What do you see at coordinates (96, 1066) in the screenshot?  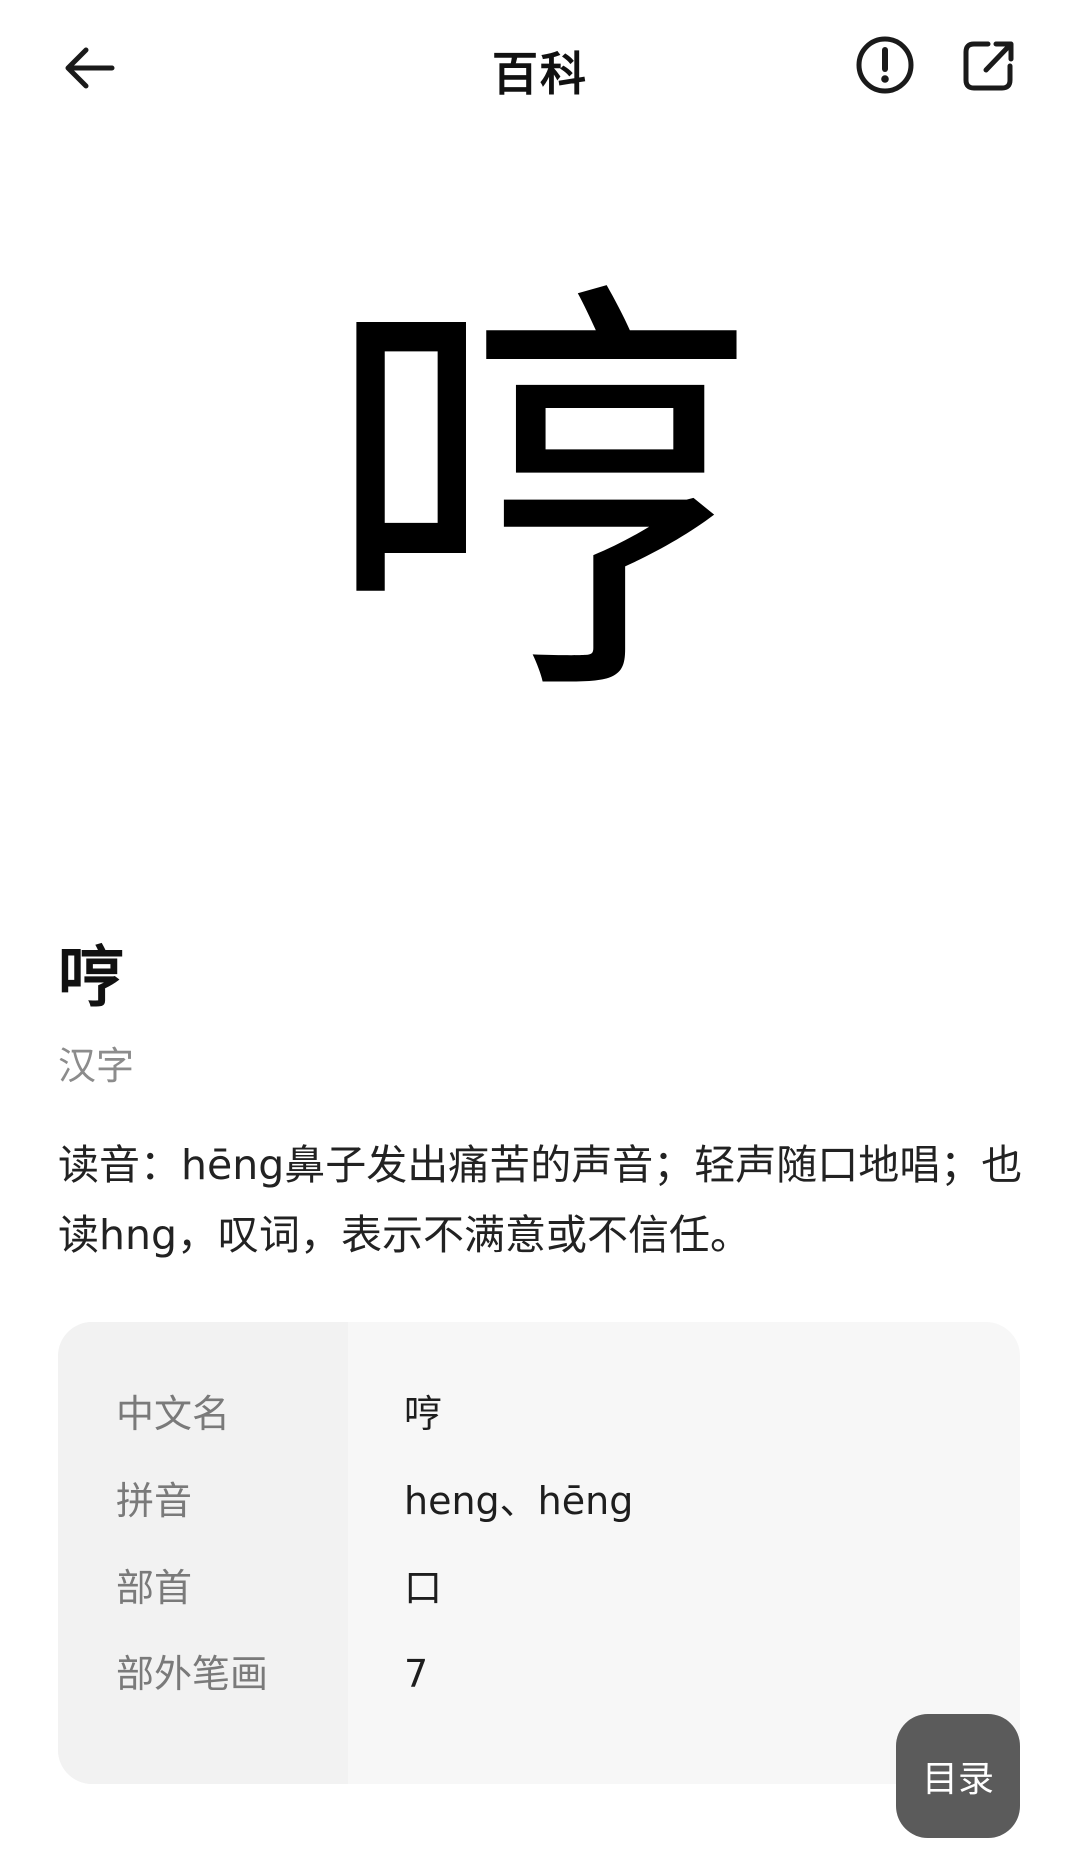 I see `entry-subtitle: 汉字` at bounding box center [96, 1066].